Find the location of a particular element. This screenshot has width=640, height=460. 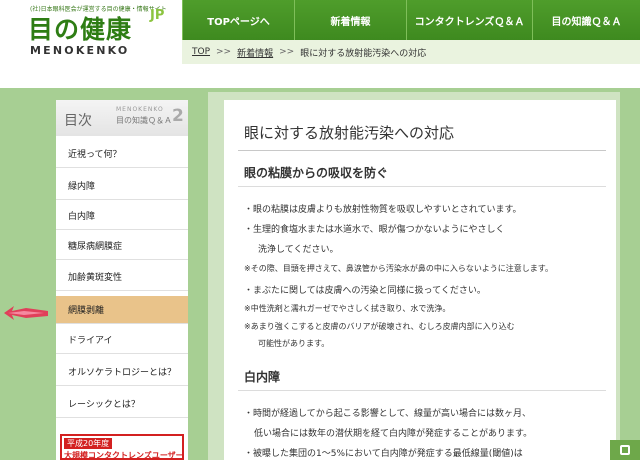

nav-top: TOPページへ is located at coordinates (238, 20).